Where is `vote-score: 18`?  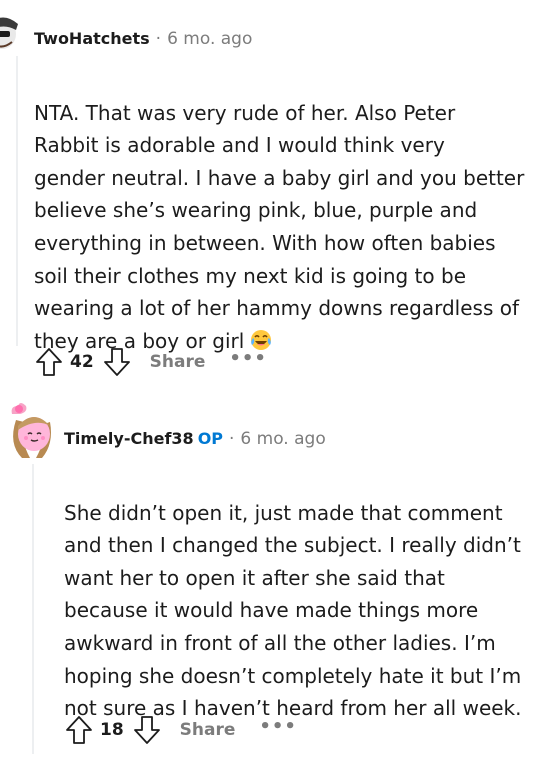 vote-score: 18 is located at coordinates (112, 730).